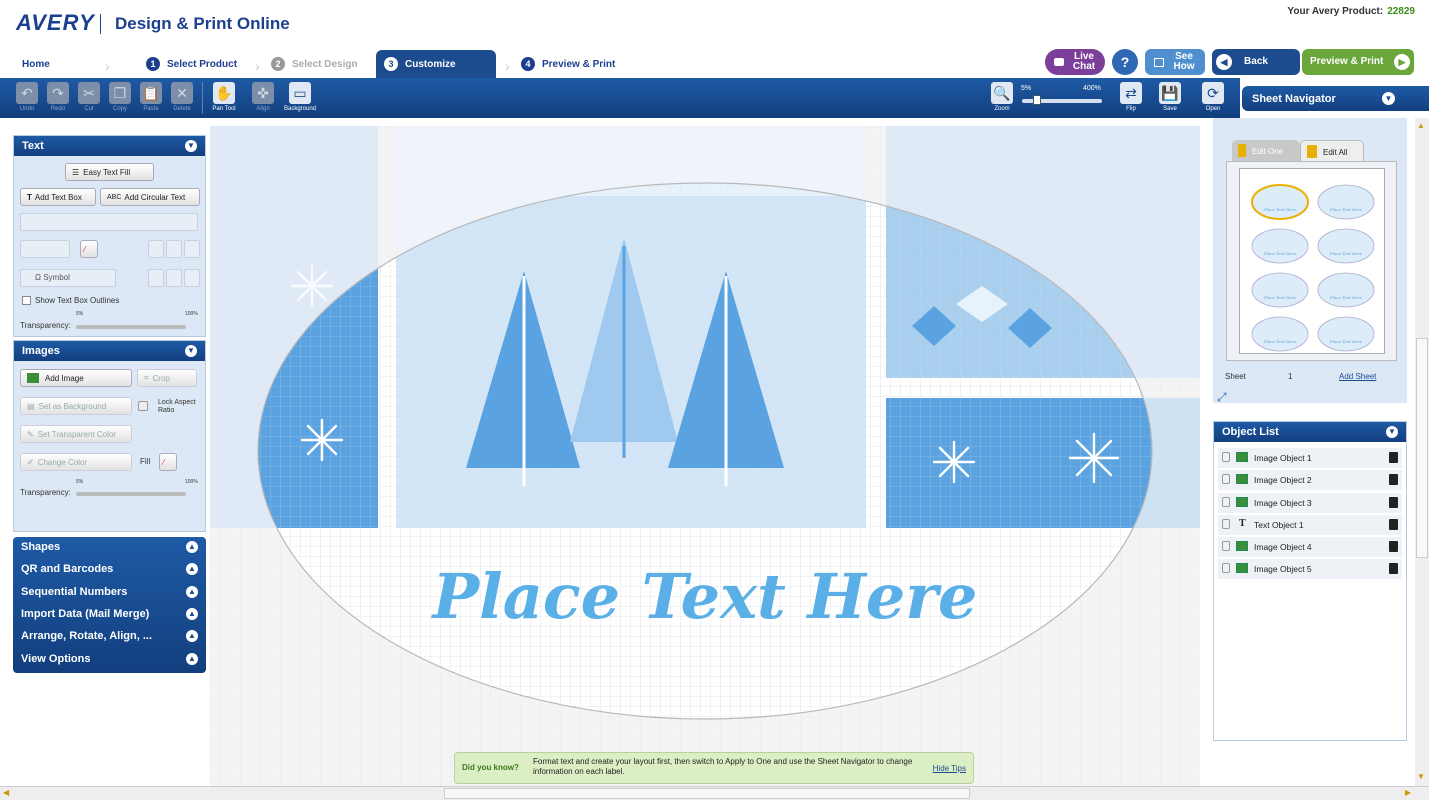 Image resolution: width=1429 pixels, height=800 pixels. Describe the element at coordinates (1310, 480) in the screenshot. I see `object-row: Image Object 2` at that location.